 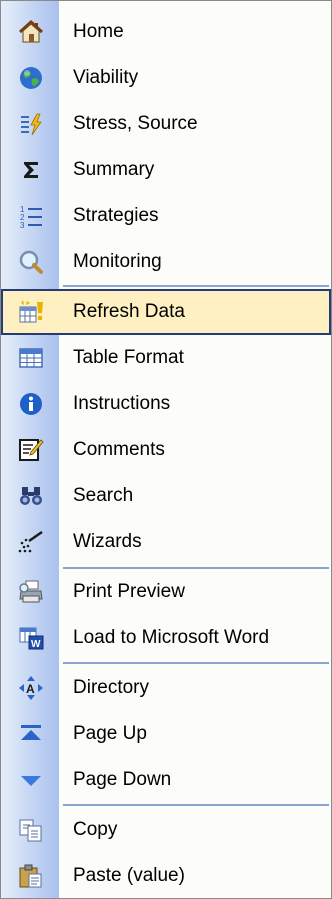 I want to click on menu-item-monitoring: Monitoring, so click(x=166, y=262).